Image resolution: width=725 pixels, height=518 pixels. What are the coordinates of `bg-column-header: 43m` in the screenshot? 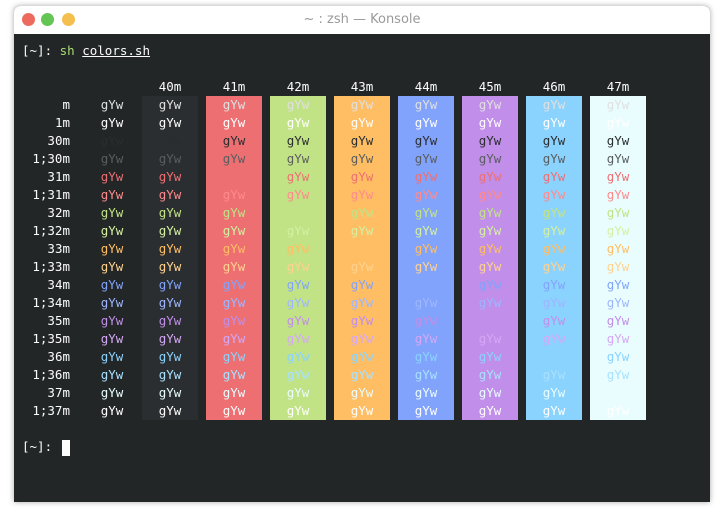 It's located at (362, 86).